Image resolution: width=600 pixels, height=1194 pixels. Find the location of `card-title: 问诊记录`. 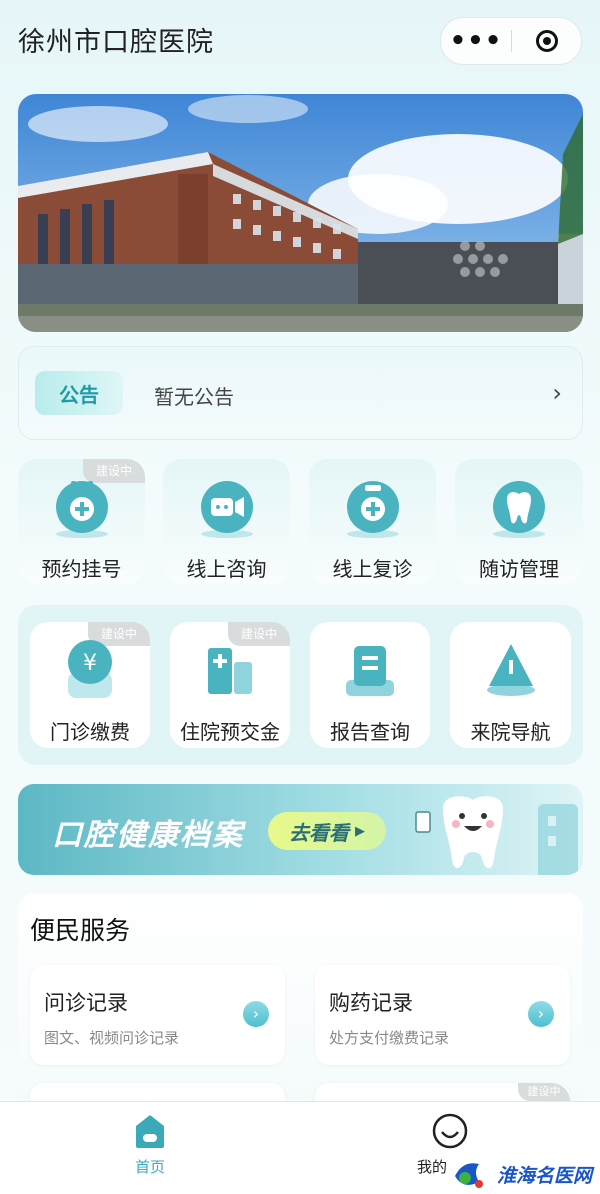

card-title: 问诊记录 is located at coordinates (86, 1003).